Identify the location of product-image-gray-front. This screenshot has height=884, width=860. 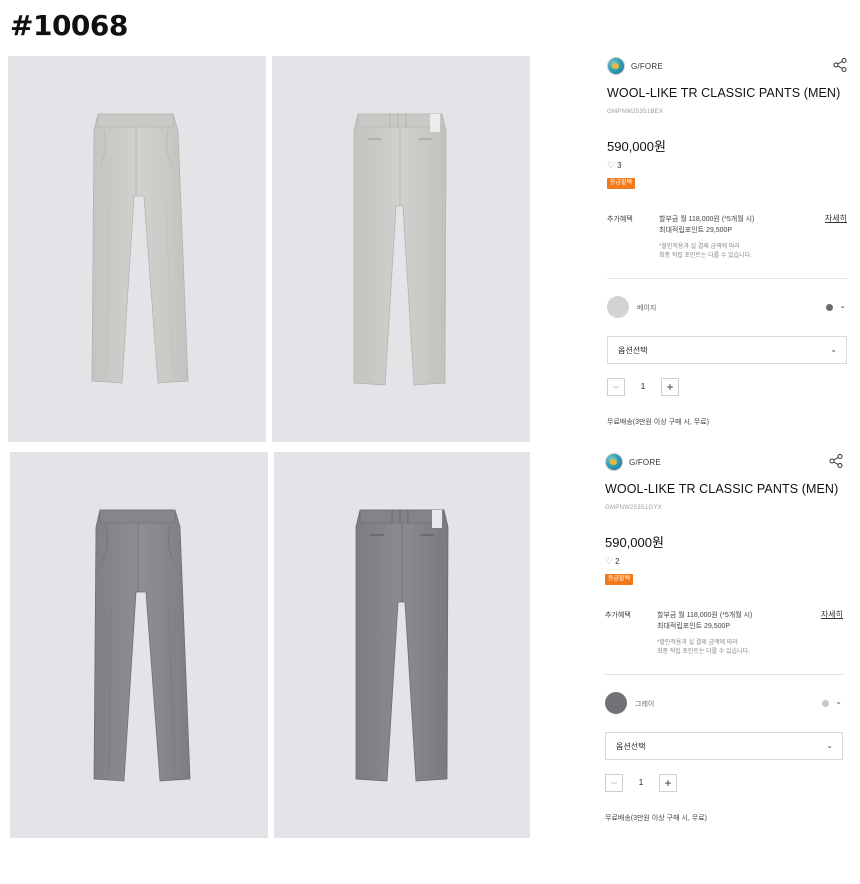
(139, 645).